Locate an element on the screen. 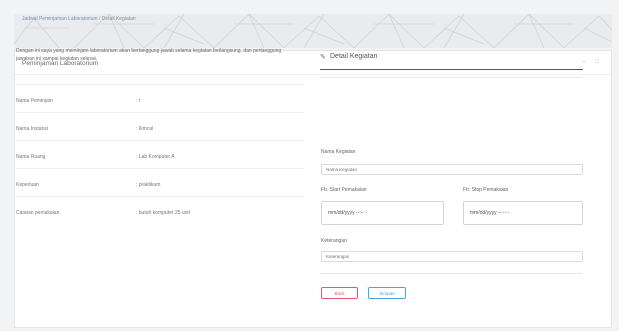 The height and width of the screenshot is (331, 619). info-value: : Ikmcal is located at coordinates (145, 129).